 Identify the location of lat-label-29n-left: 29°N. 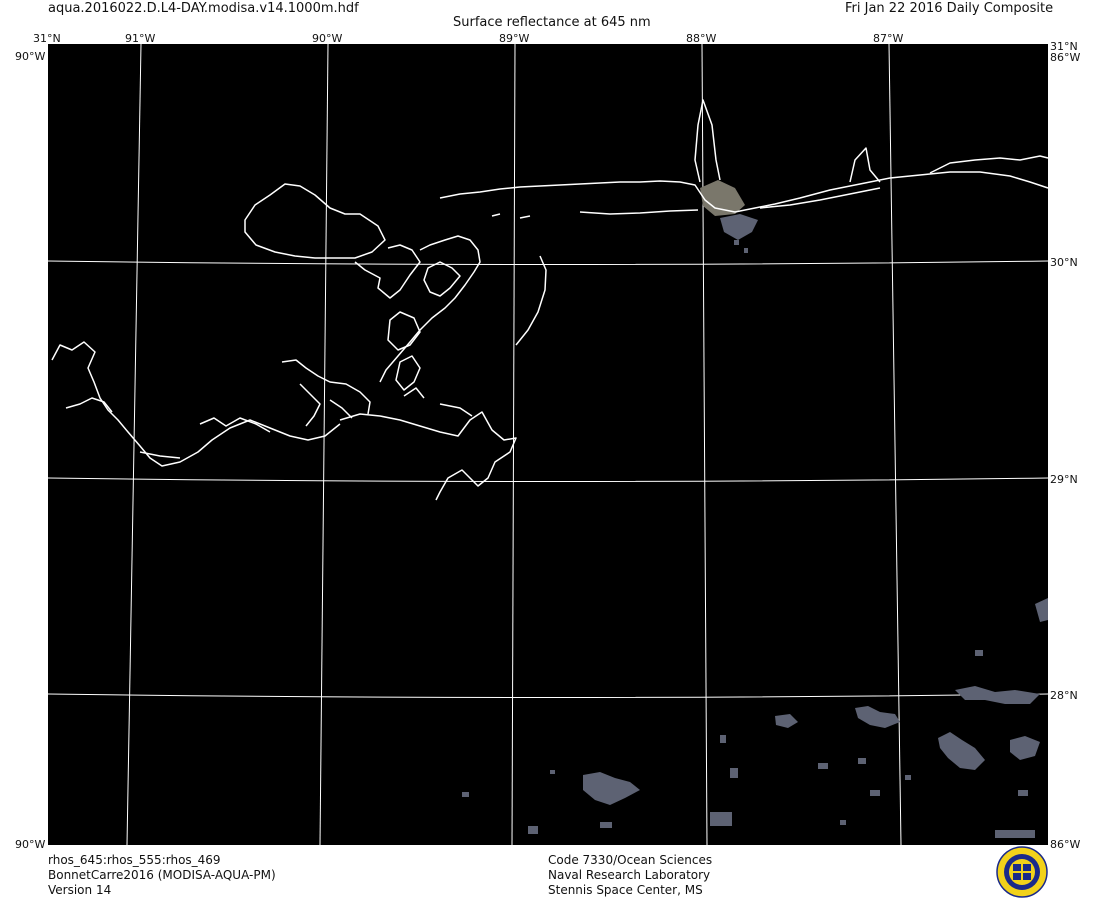
(30, 479).